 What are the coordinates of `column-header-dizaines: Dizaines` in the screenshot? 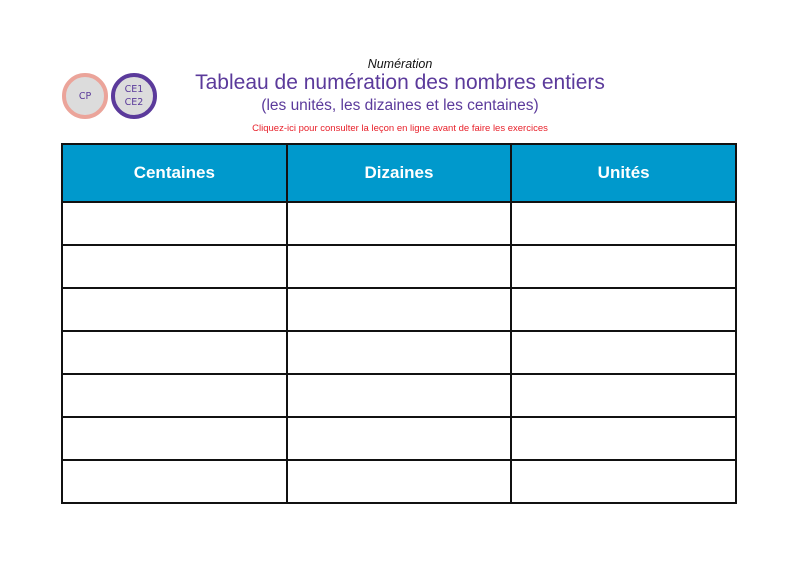 It's located at (399, 173).